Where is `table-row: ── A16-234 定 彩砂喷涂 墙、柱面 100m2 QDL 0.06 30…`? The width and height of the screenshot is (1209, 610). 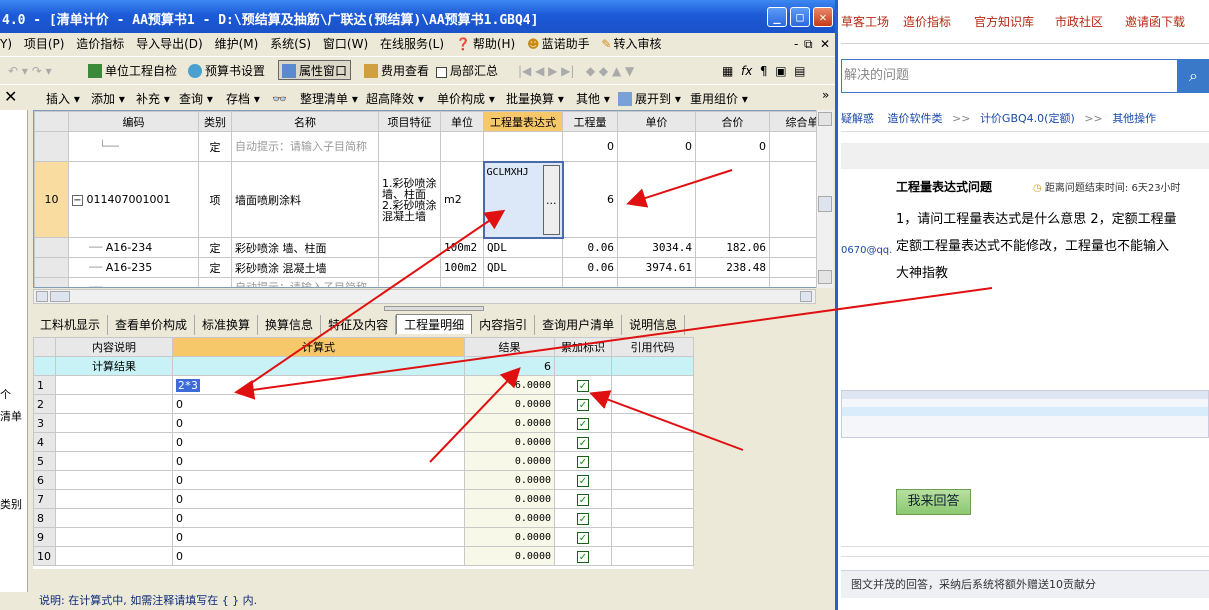 table-row: ── A16-234 定 彩砂喷涂 墙、柱面 100m2 QDL 0.06 30… is located at coordinates (433, 247).